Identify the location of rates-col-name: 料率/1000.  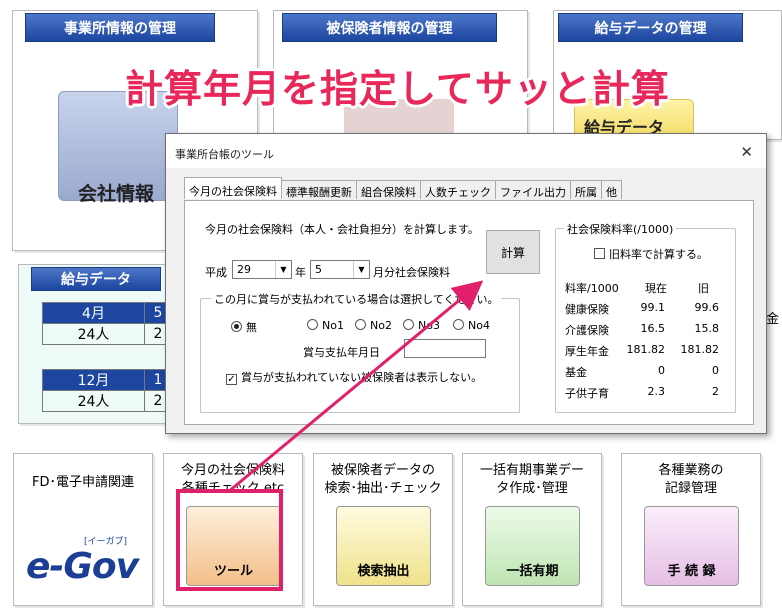
(592, 288).